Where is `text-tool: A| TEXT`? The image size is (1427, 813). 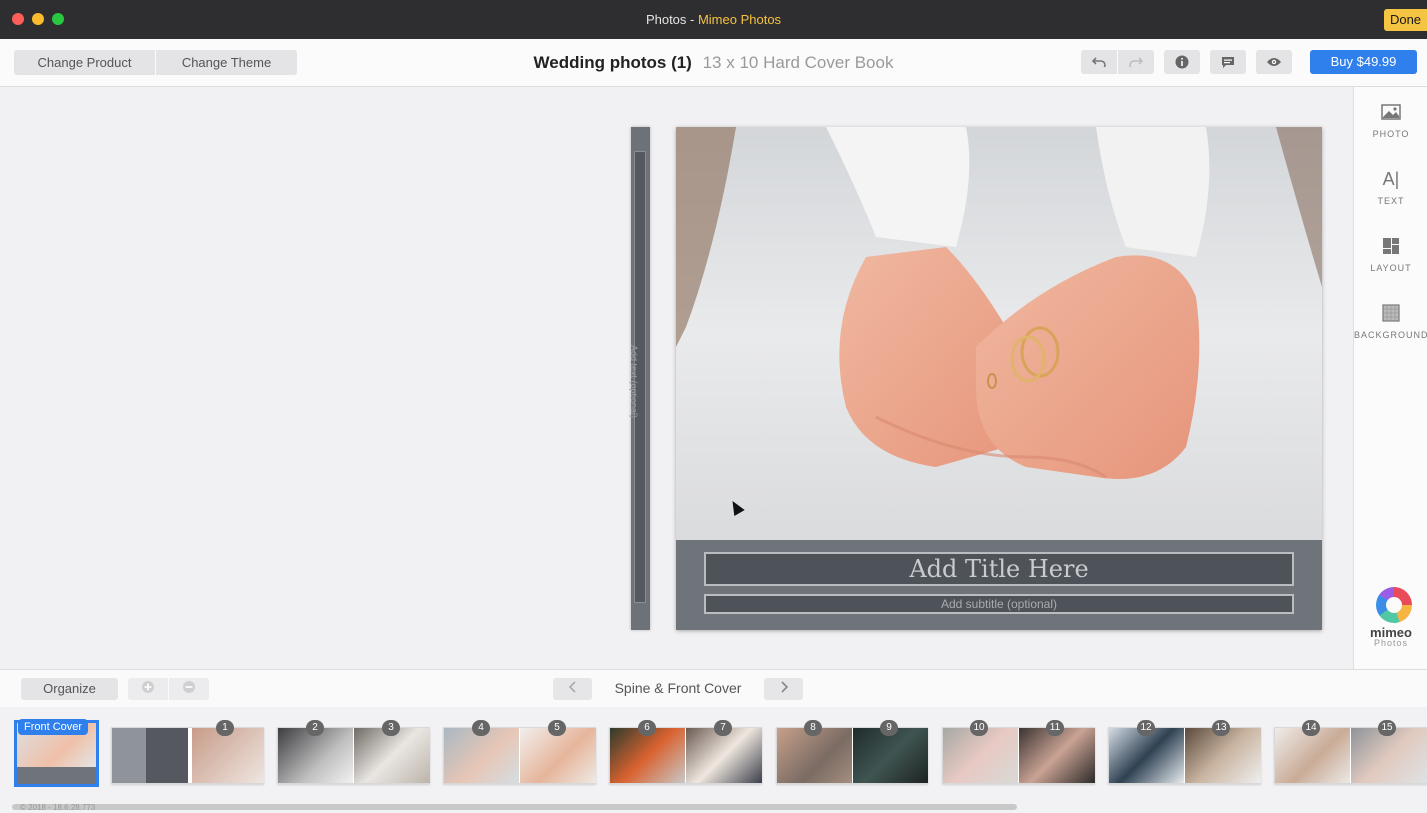
text-tool: A| TEXT is located at coordinates (1390, 188).